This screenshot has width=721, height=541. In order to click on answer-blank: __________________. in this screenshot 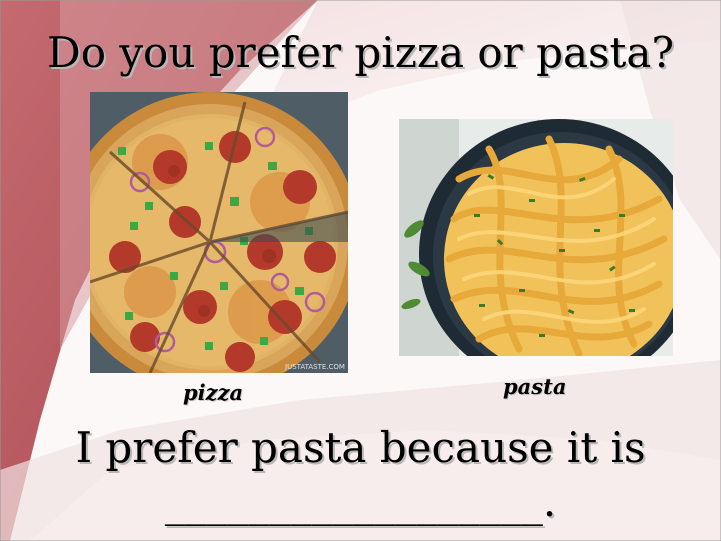, I will do `click(360, 501)`.